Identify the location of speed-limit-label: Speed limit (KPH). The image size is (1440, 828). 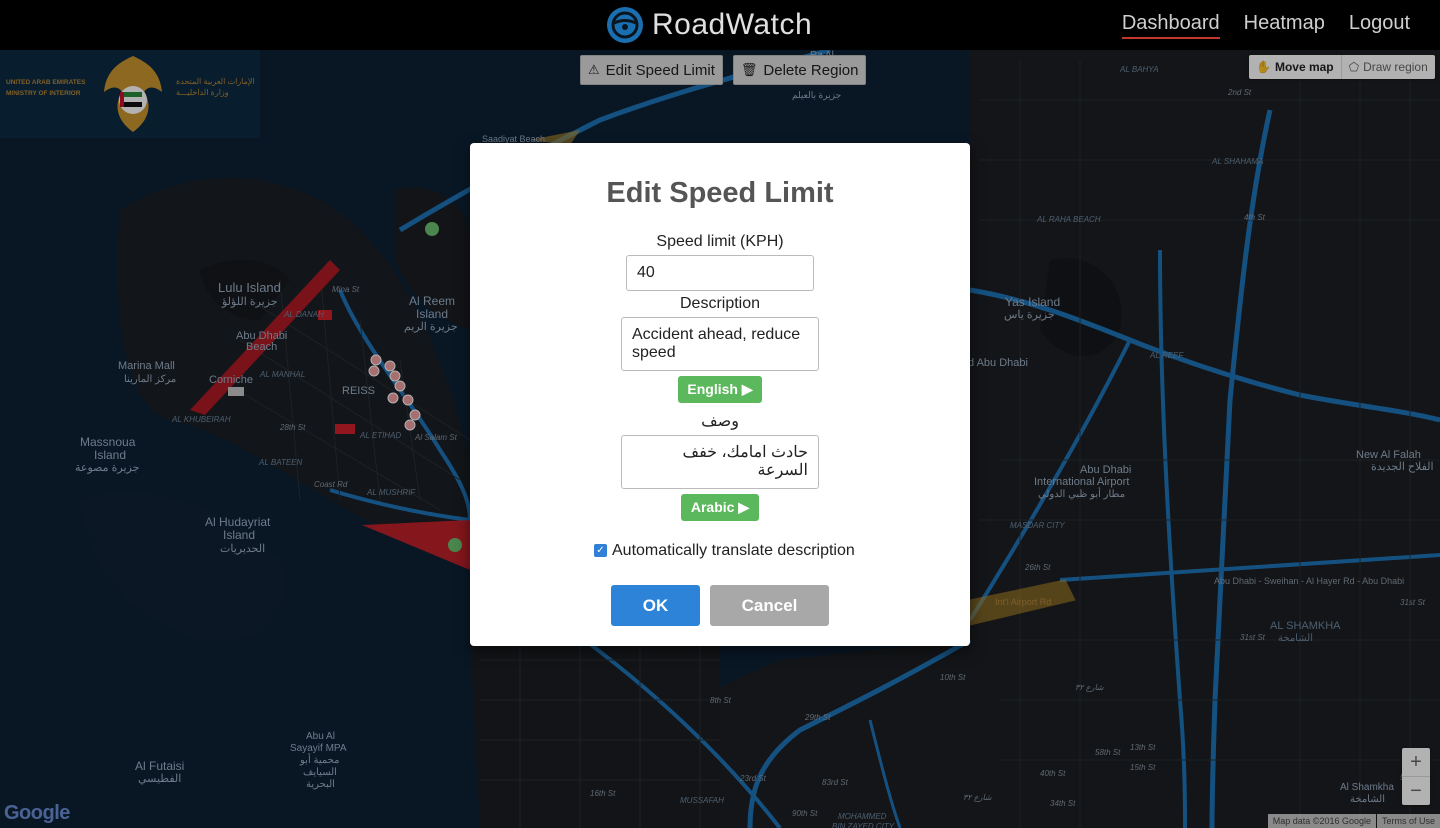
(720, 241).